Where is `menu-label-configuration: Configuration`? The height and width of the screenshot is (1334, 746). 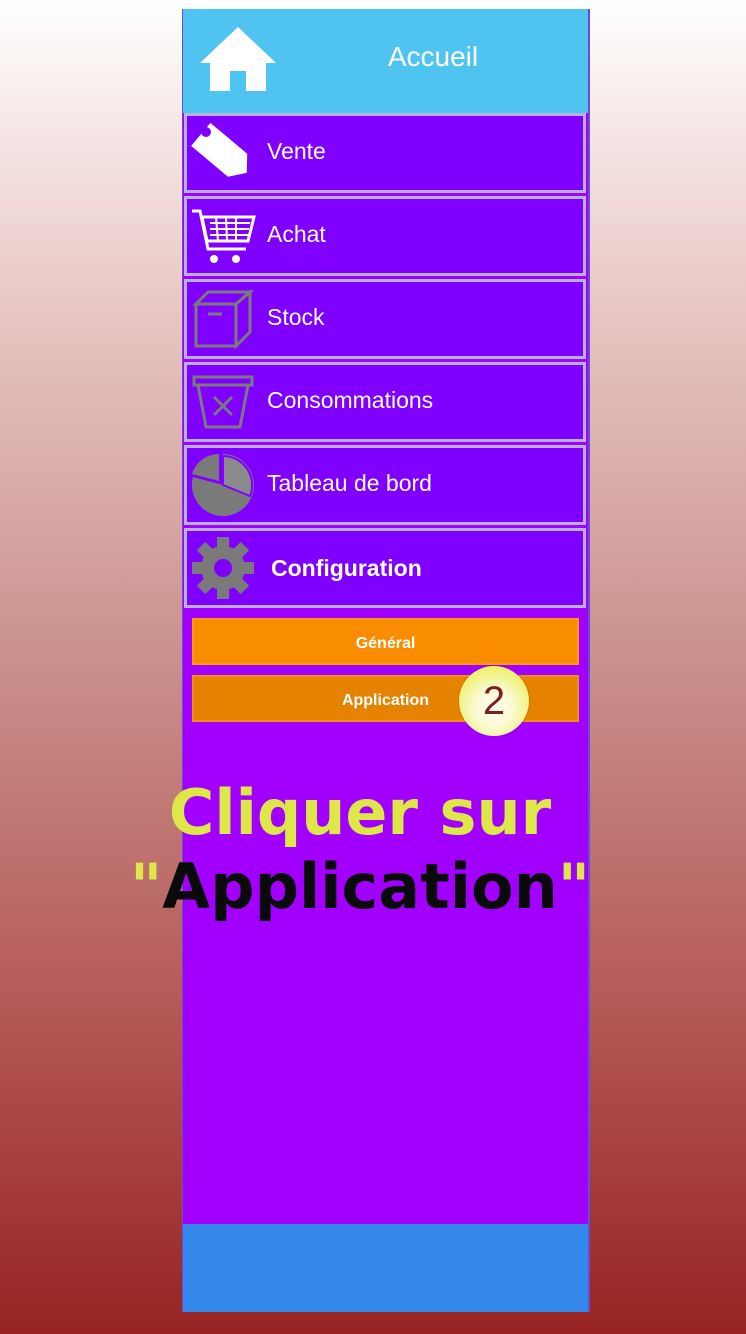
menu-label-configuration: Configuration is located at coordinates (346, 568).